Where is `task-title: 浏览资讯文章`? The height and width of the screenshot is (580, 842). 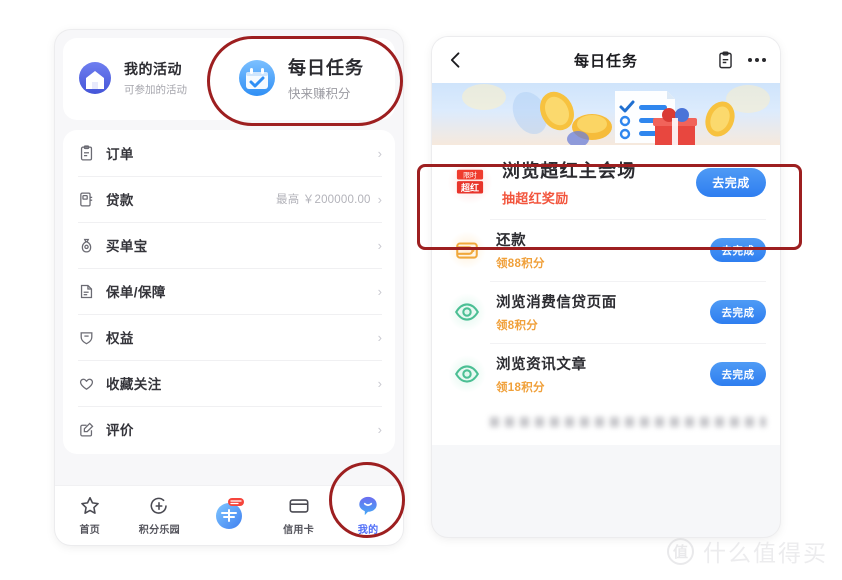
task-title: 浏览资讯文章 is located at coordinates (541, 365).